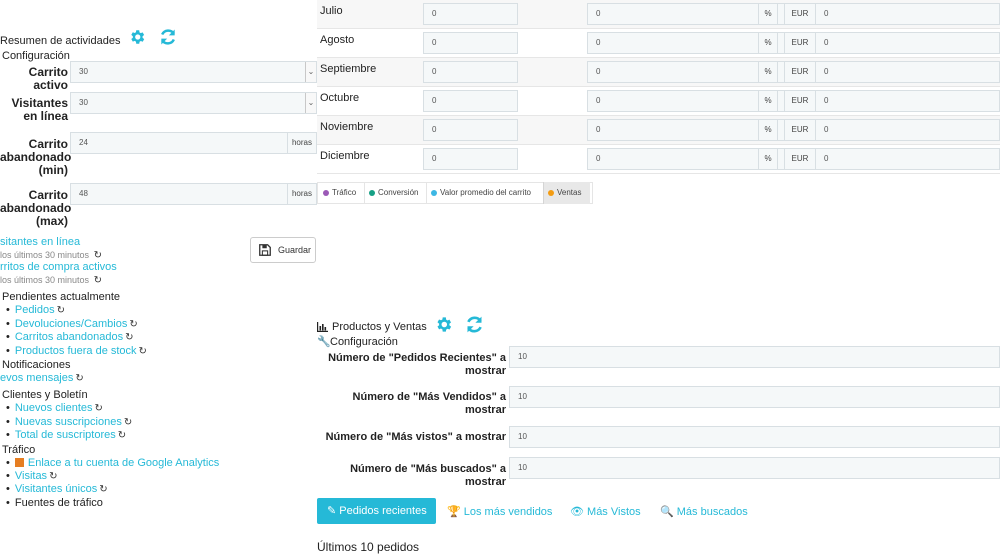 The image size is (1000, 554). What do you see at coordinates (83, 142) in the screenshot?
I see `abandoned-min-value: 24` at bounding box center [83, 142].